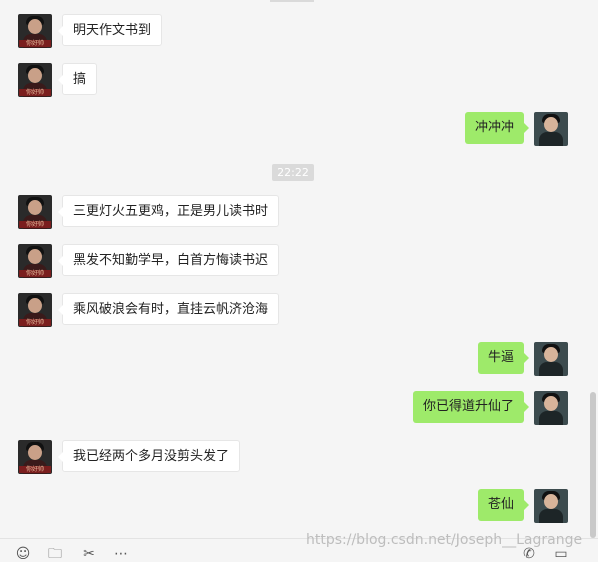  Describe the element at coordinates (168, 260) in the screenshot. I see `message-bubble-incoming: 黑发不知勤学早，白首方悔读书迟` at that location.